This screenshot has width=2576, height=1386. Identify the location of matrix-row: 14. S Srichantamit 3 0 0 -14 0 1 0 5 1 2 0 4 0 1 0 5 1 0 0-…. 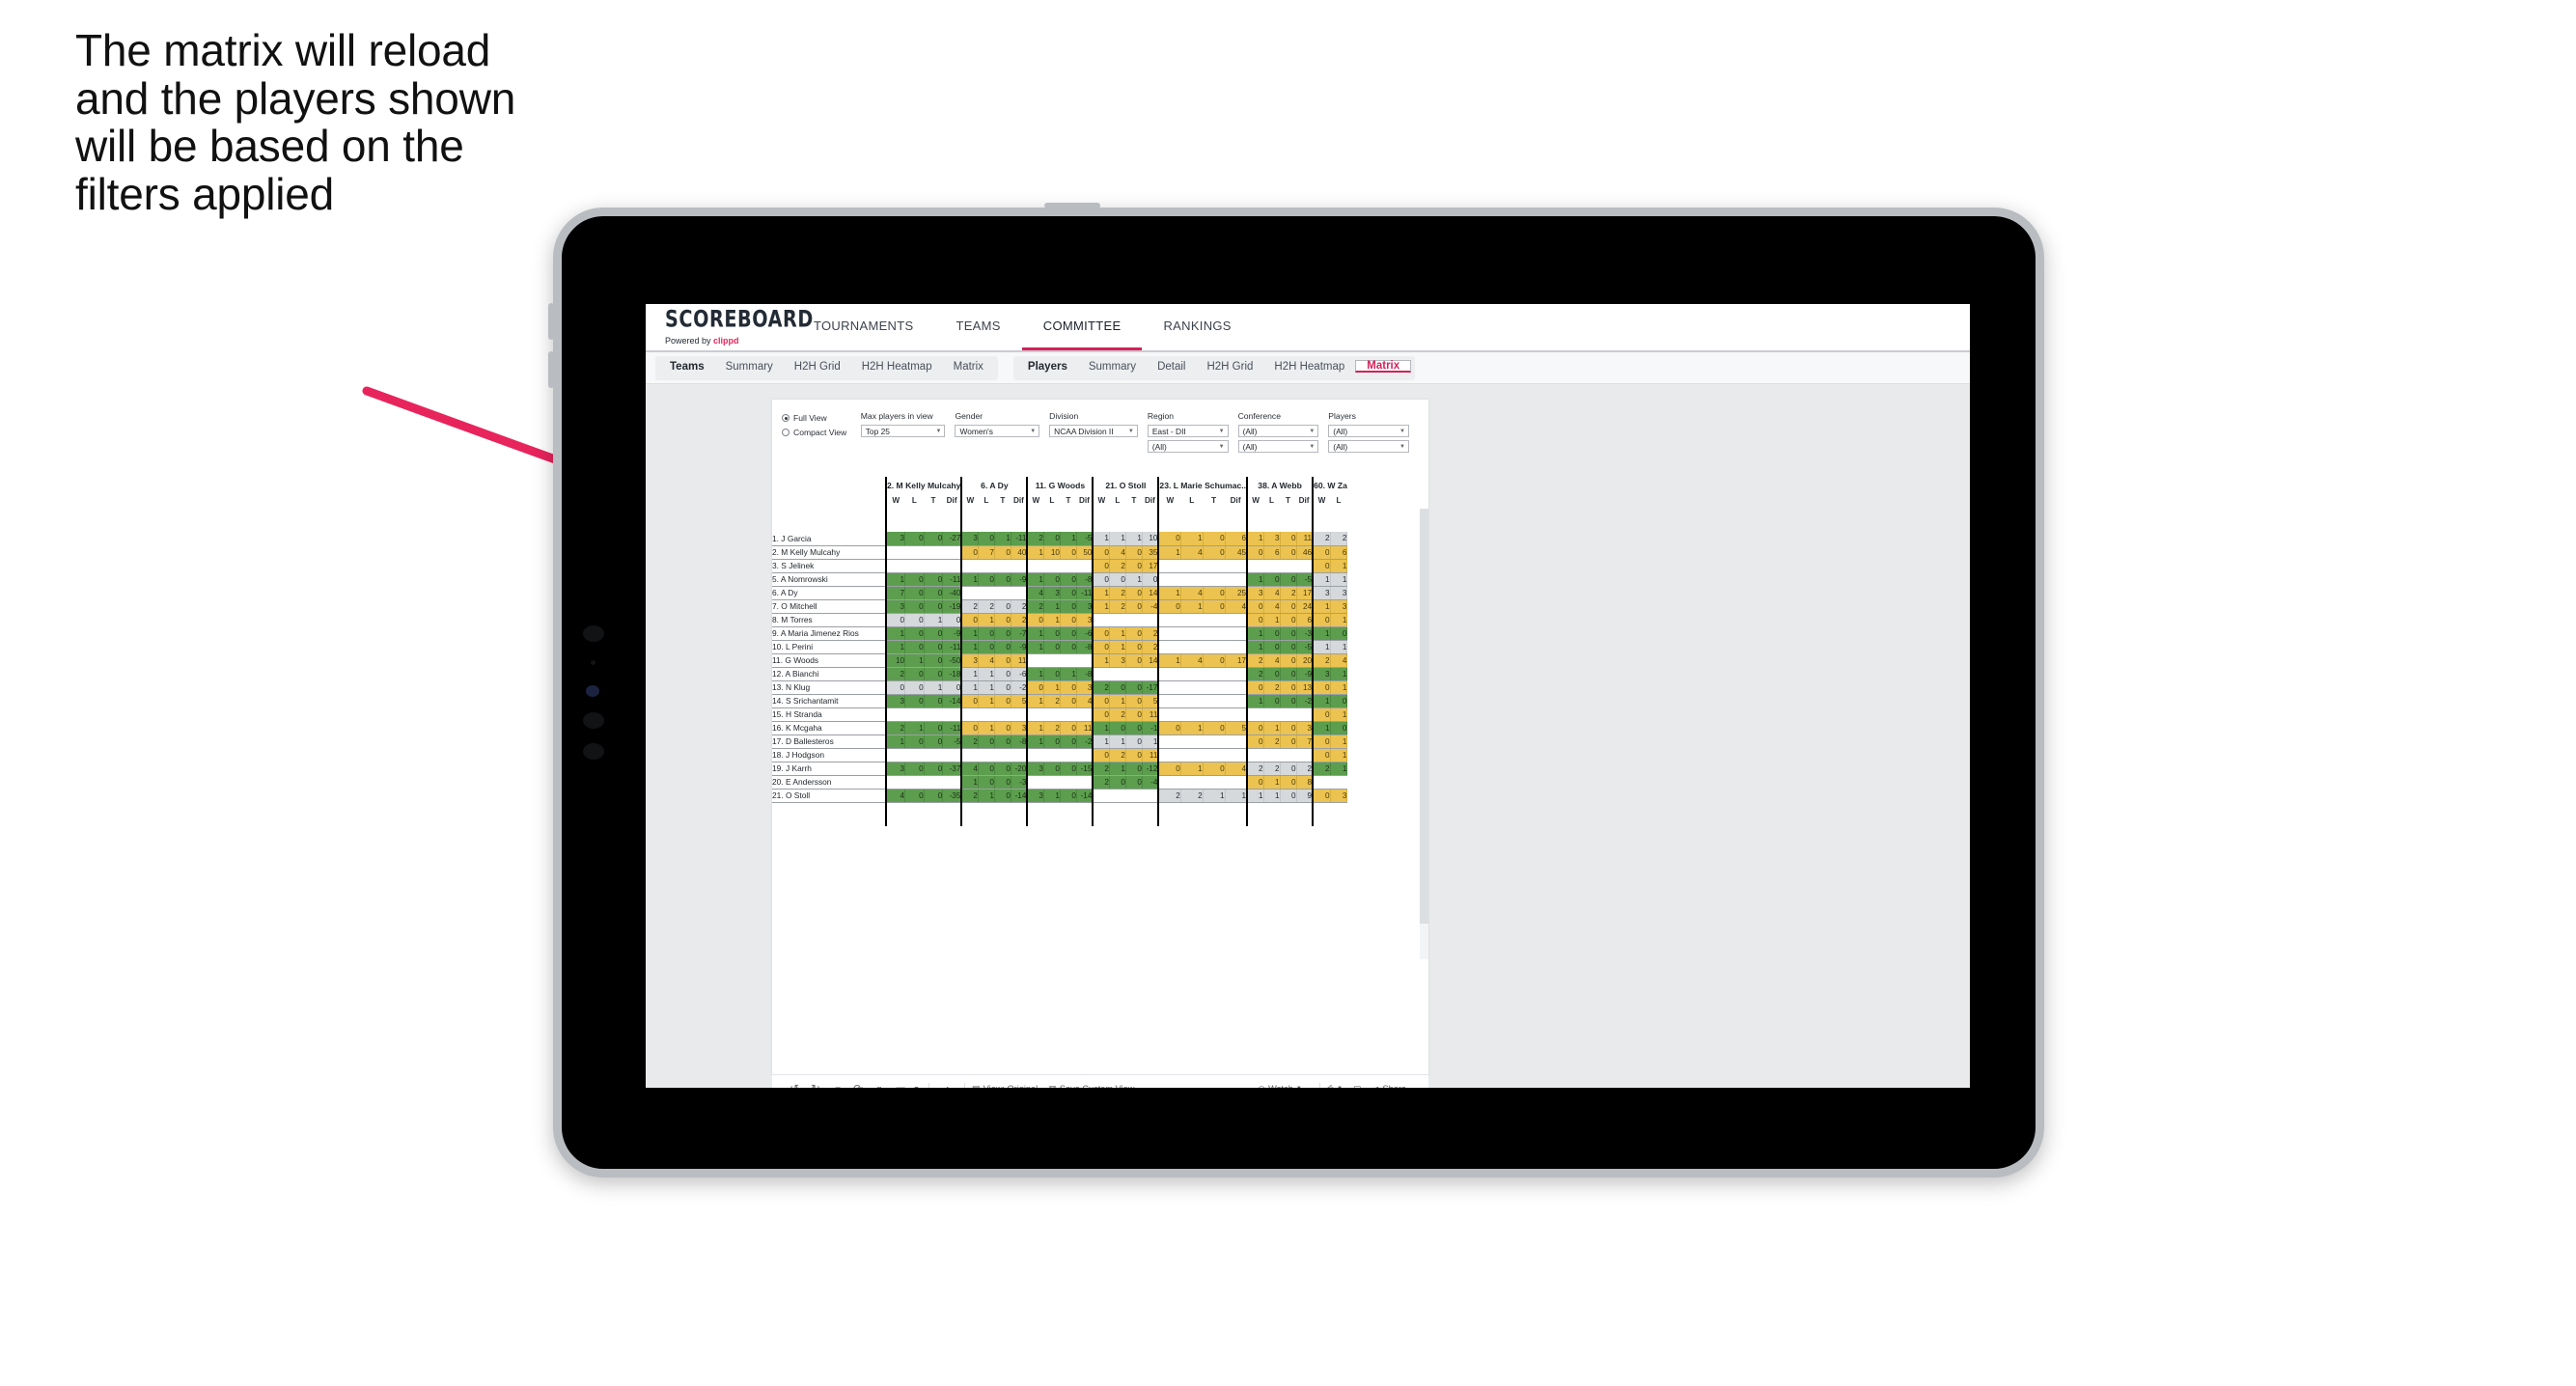
(1060, 701).